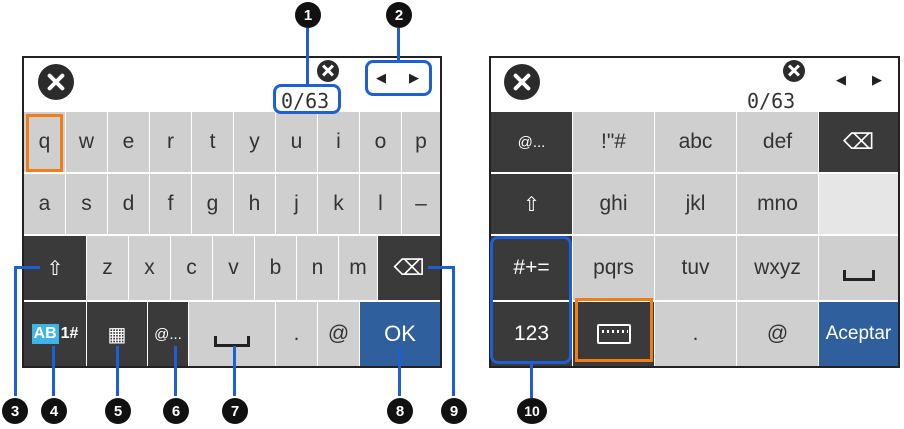  I want to click on key-w: w, so click(86, 142).